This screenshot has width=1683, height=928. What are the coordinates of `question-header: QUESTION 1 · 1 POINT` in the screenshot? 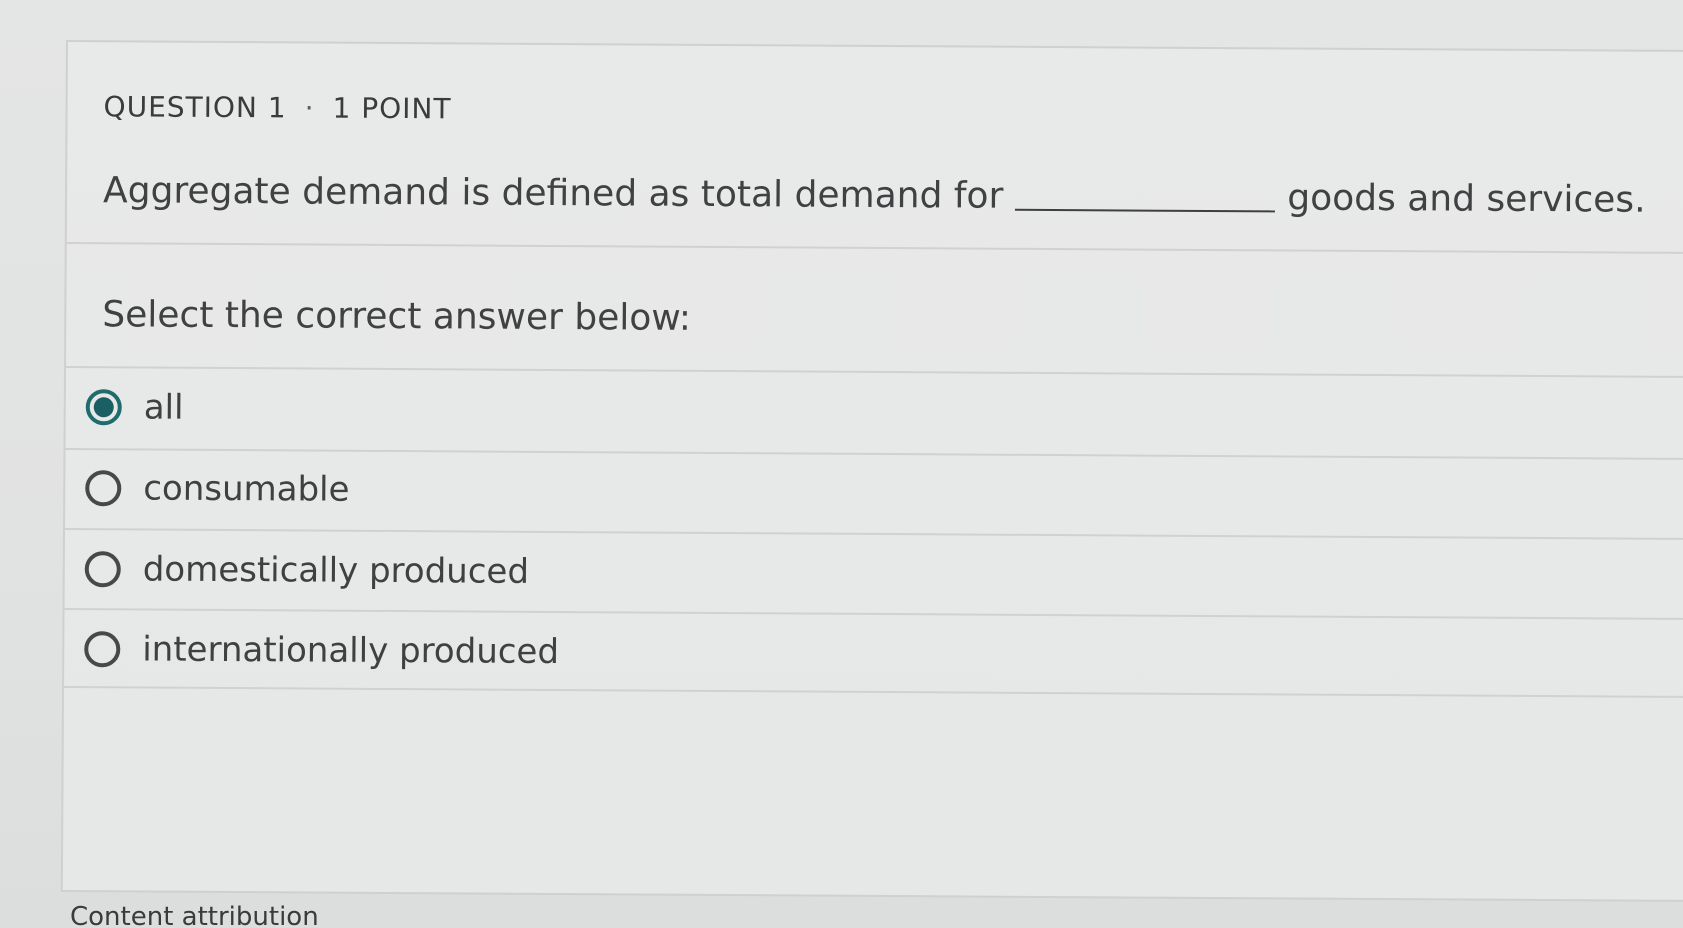 It's located at (277, 107).